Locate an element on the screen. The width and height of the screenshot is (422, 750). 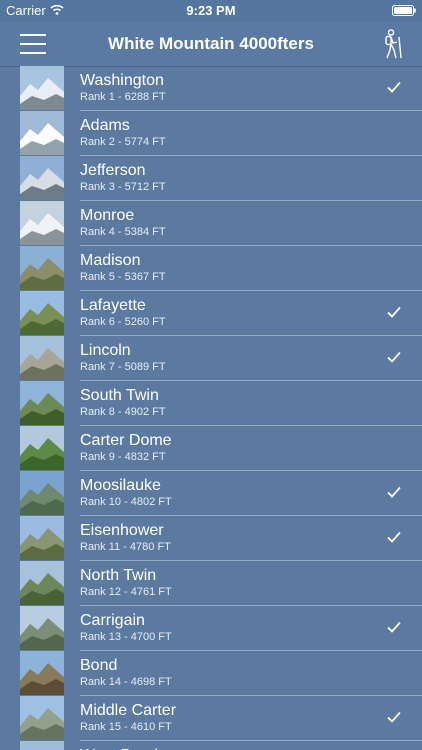
peak-rank: Rank 7 - 5089 FT is located at coordinates (123, 367).